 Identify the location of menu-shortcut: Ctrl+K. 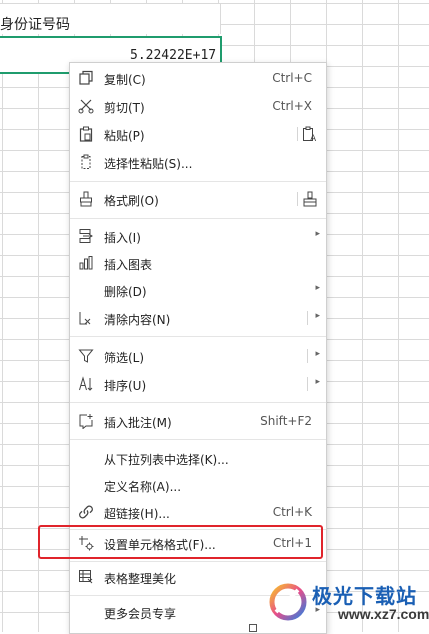
(292, 512).